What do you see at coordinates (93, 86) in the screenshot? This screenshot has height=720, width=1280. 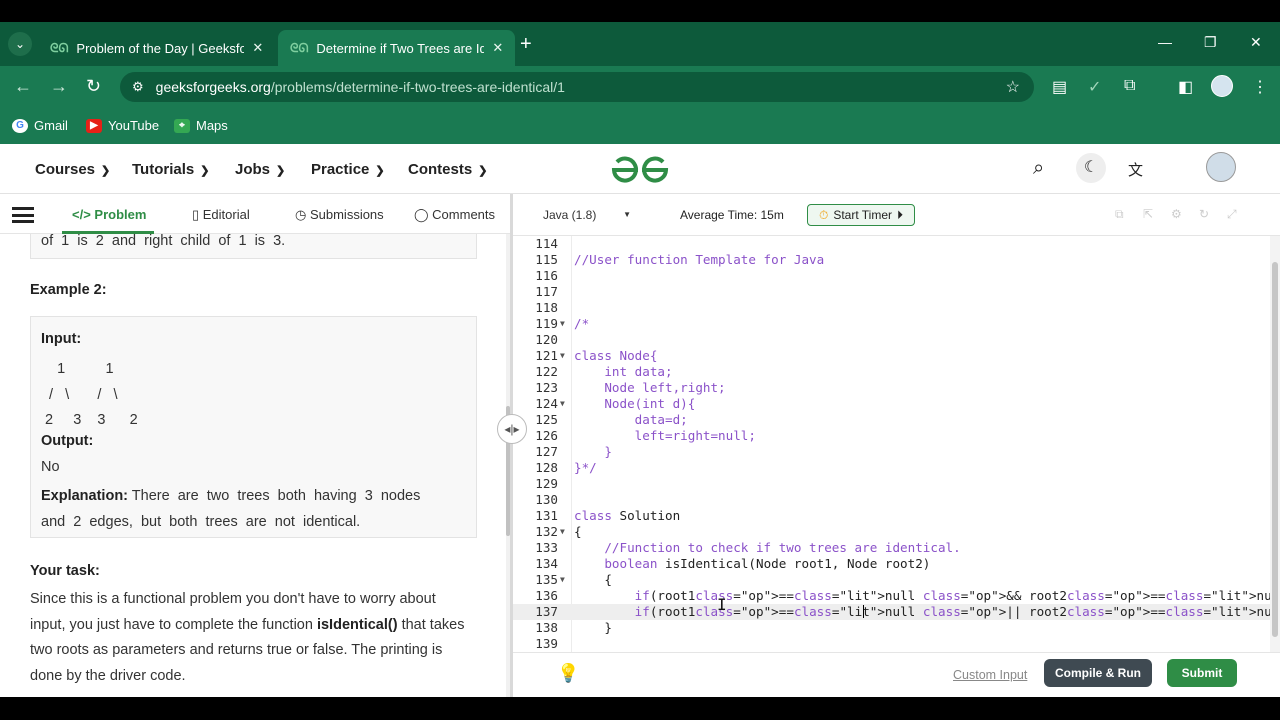 I see `reload-icon: ↻` at bounding box center [93, 86].